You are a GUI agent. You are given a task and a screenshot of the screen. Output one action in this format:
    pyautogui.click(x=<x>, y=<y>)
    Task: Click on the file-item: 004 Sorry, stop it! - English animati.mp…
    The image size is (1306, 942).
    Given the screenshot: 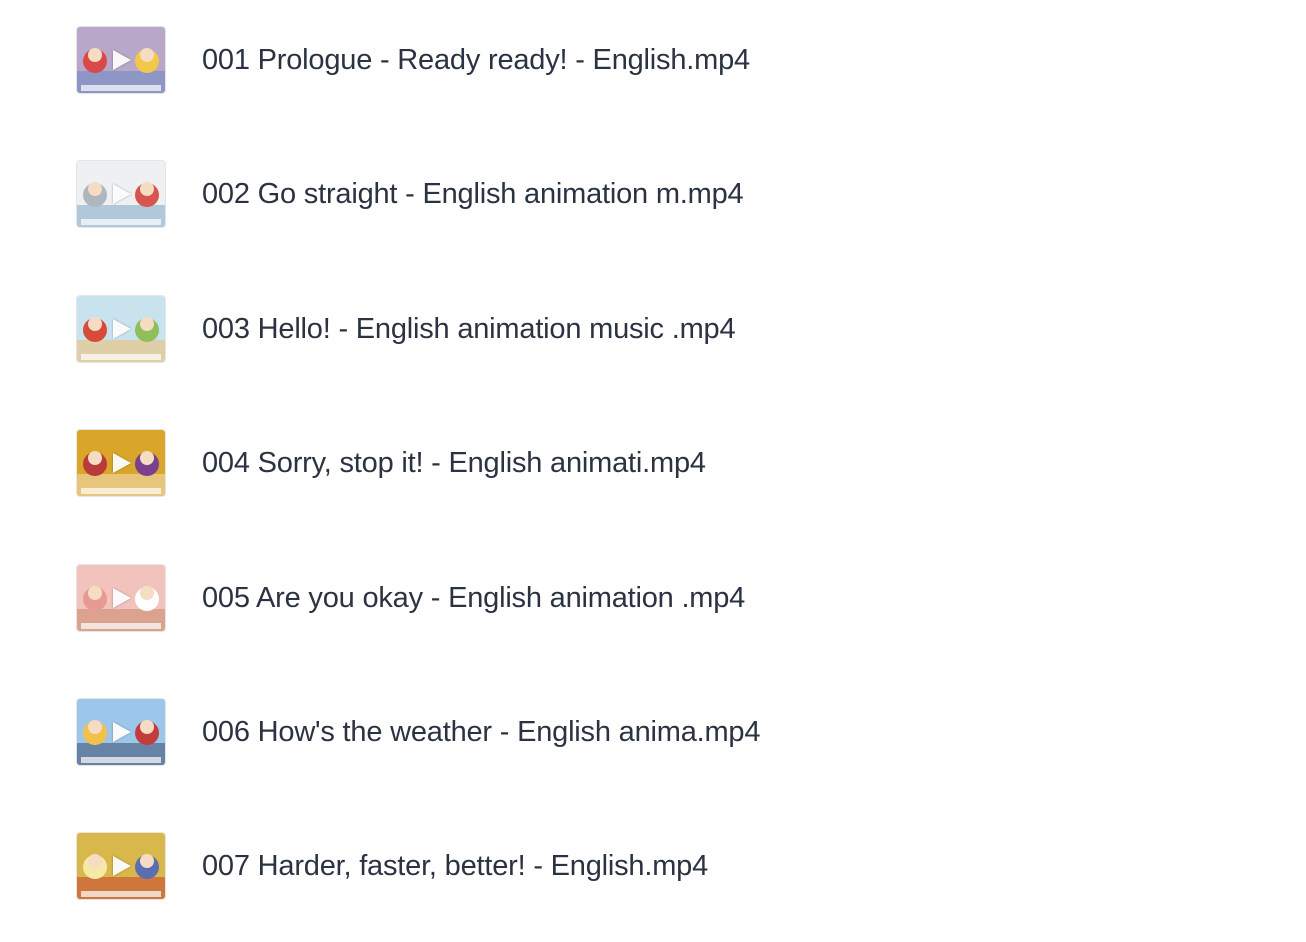 What is the action you would take?
    pyautogui.click(x=653, y=463)
    